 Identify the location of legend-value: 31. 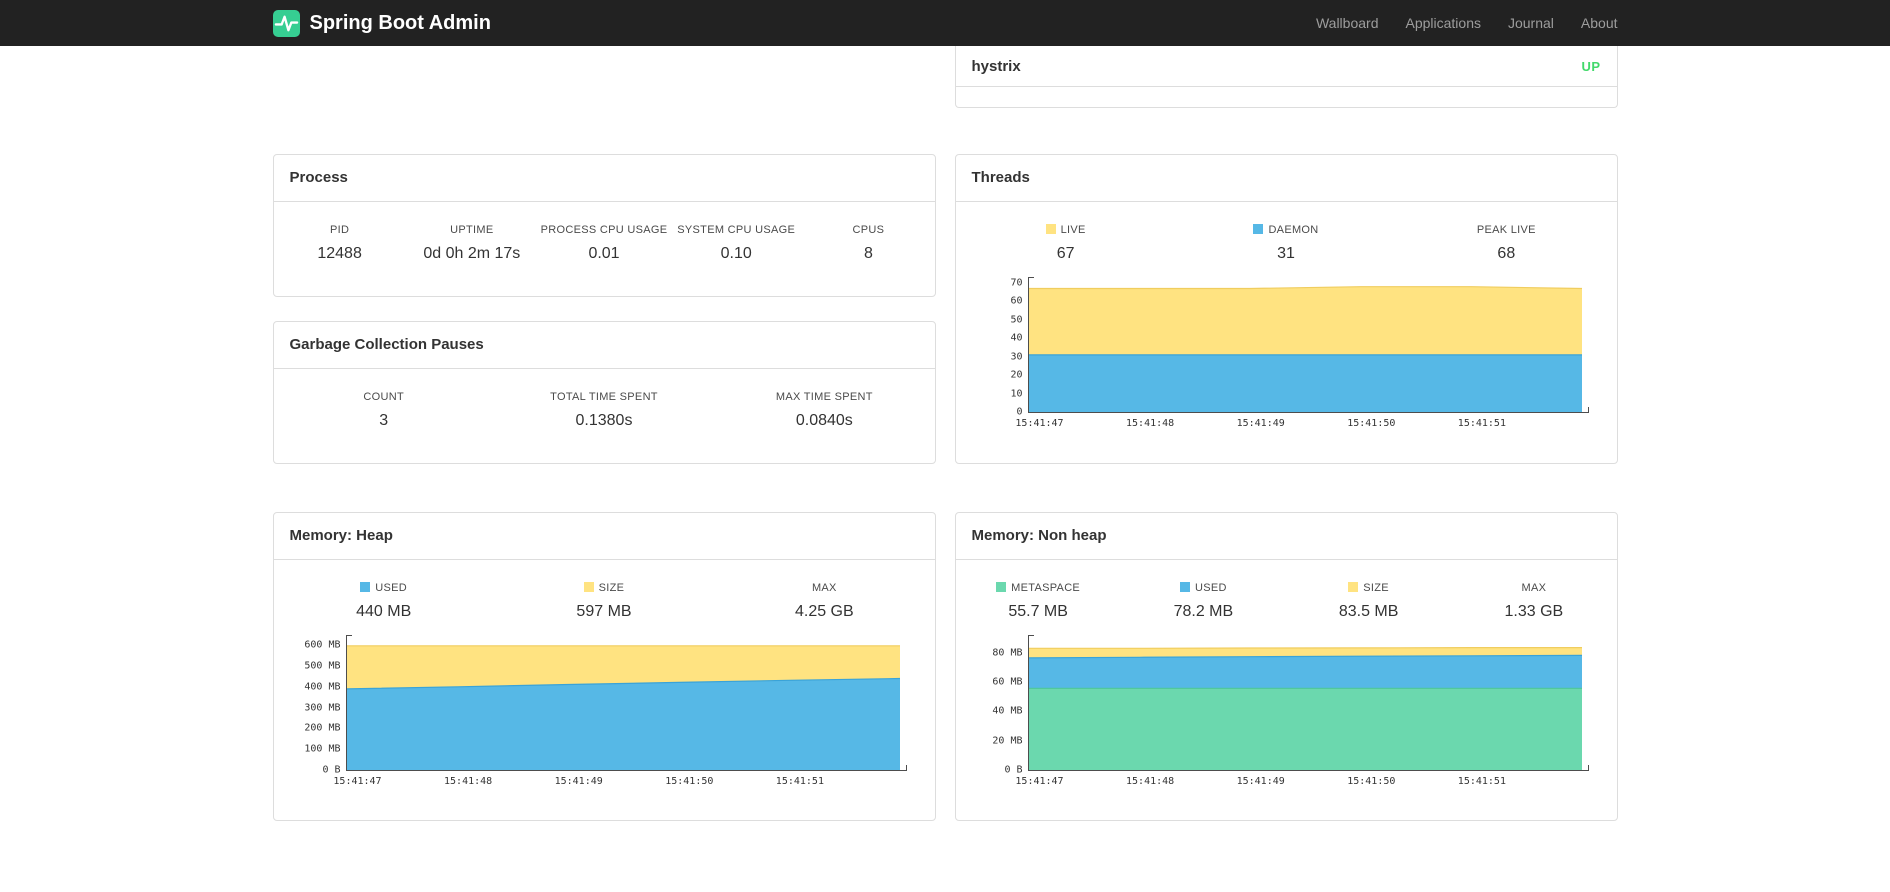
(1286, 253).